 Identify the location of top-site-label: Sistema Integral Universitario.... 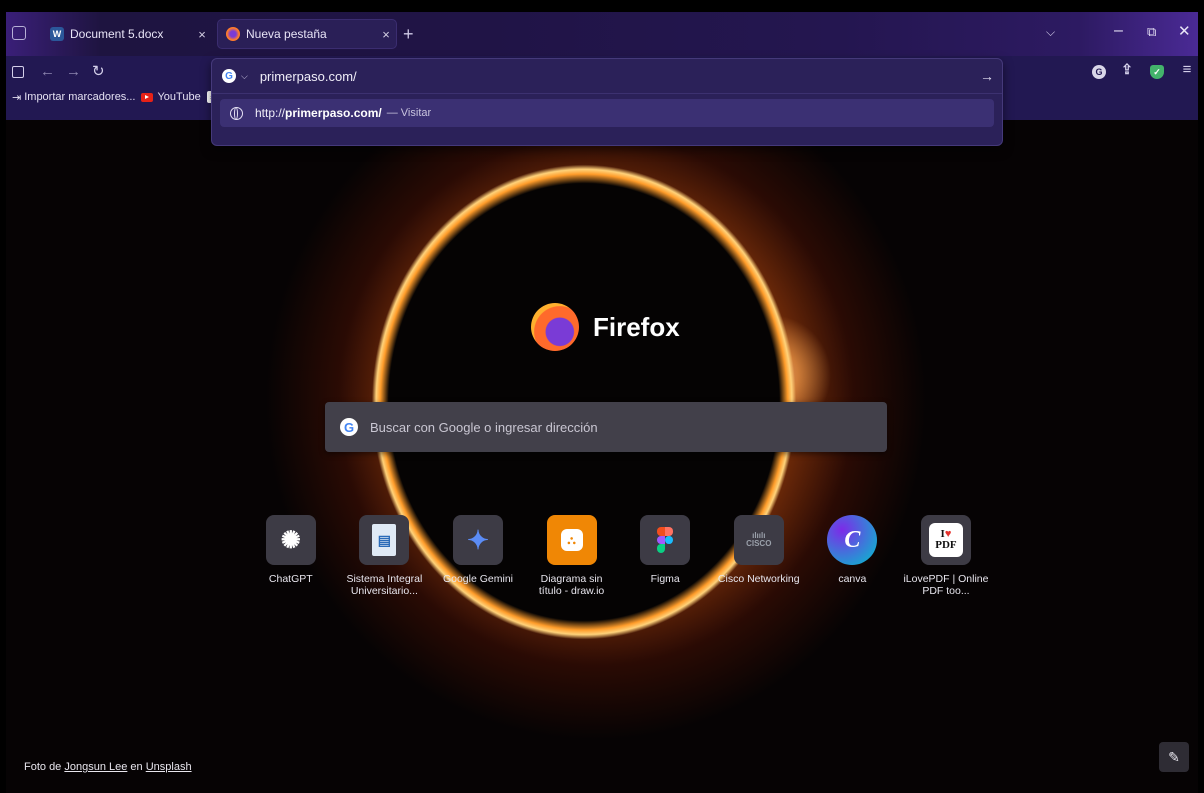
(384, 585).